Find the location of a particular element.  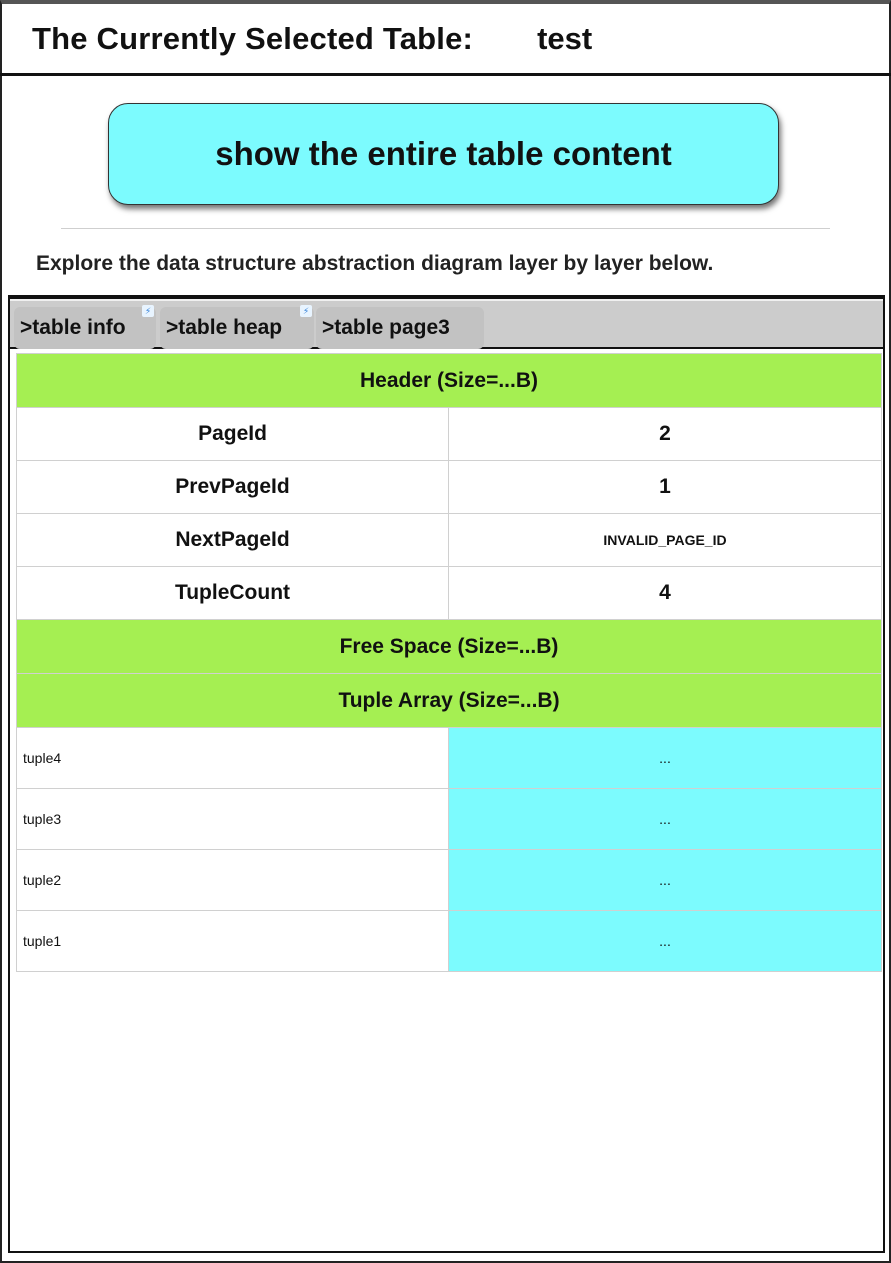

field-row: TupleCount 4 is located at coordinates (449, 593).